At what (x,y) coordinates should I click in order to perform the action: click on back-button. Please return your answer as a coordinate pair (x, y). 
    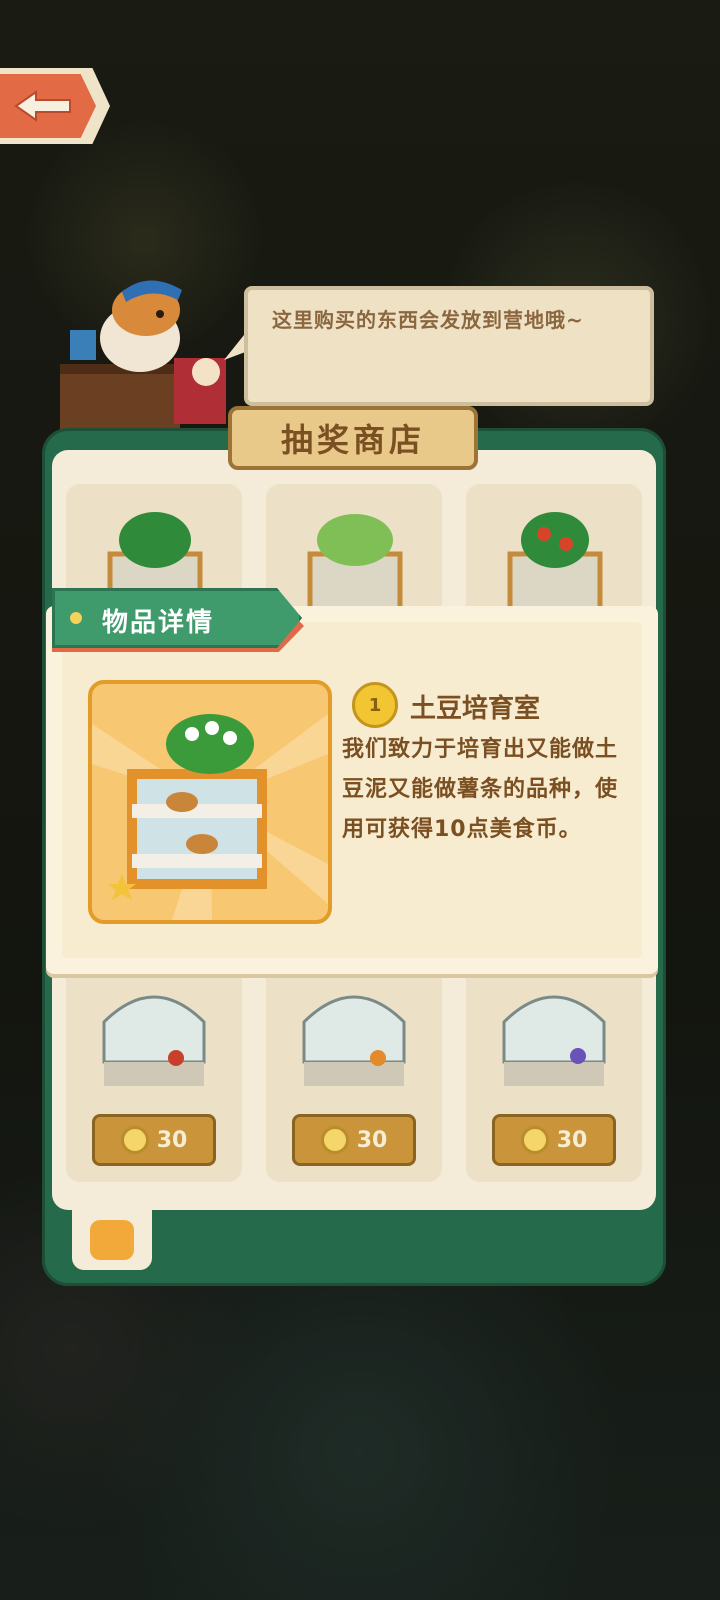
    Looking at the image, I should click on (55, 106).